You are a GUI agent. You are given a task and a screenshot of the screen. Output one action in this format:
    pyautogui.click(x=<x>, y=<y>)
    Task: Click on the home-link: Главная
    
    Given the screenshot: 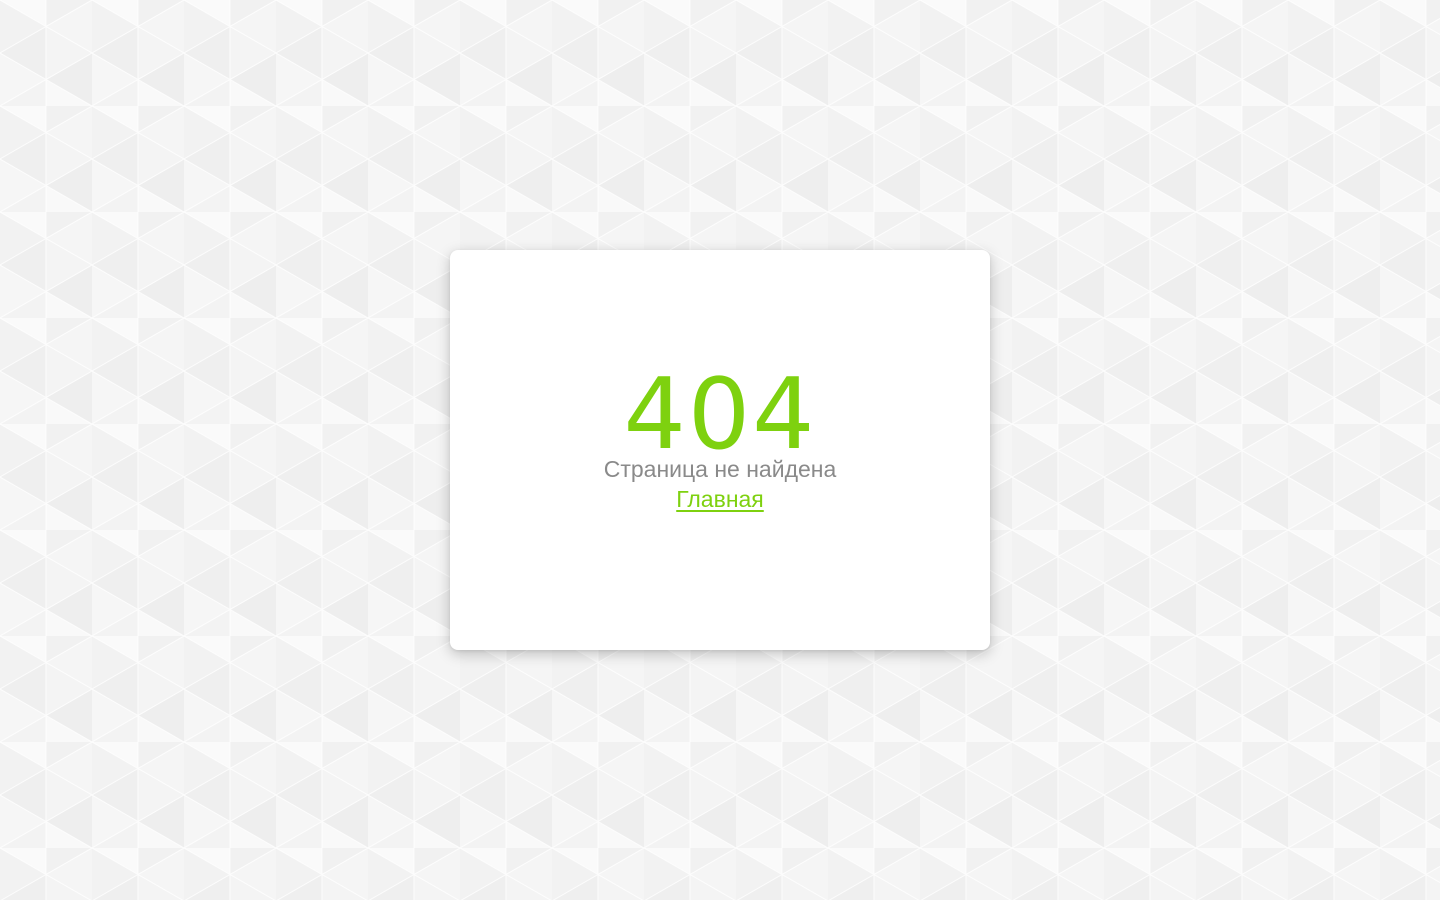 What is the action you would take?
    pyautogui.click(x=720, y=499)
    